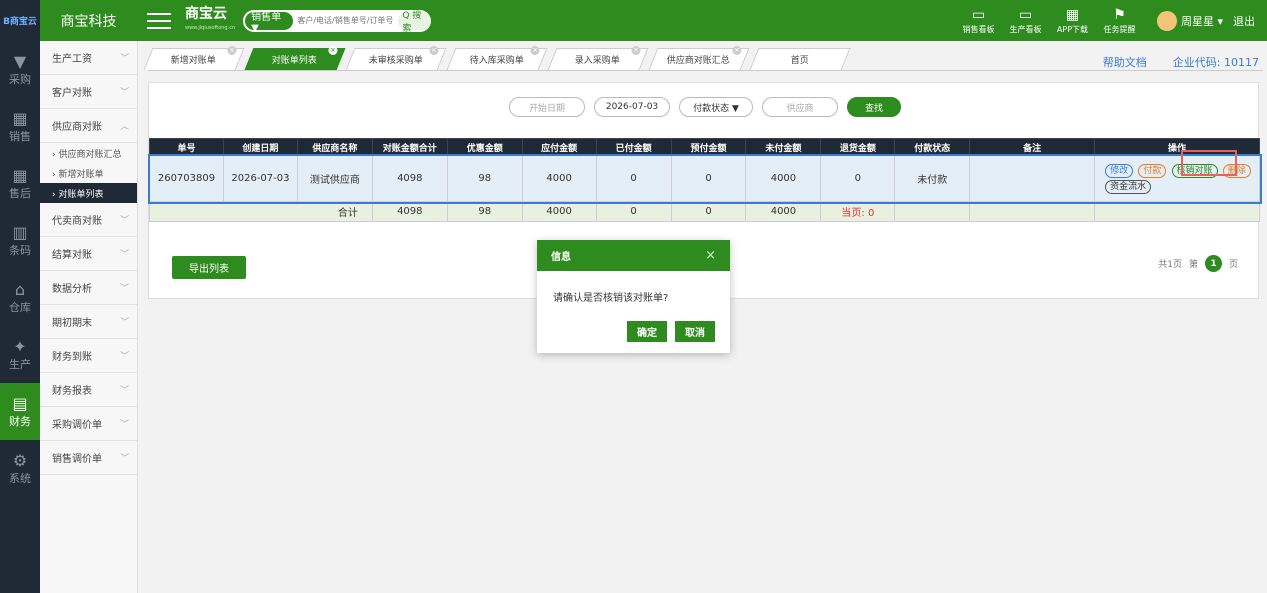 This screenshot has height=593, width=1267. Describe the element at coordinates (497, 58) in the screenshot. I see `tab-pending-stock: 待入库采购单 ×` at that location.